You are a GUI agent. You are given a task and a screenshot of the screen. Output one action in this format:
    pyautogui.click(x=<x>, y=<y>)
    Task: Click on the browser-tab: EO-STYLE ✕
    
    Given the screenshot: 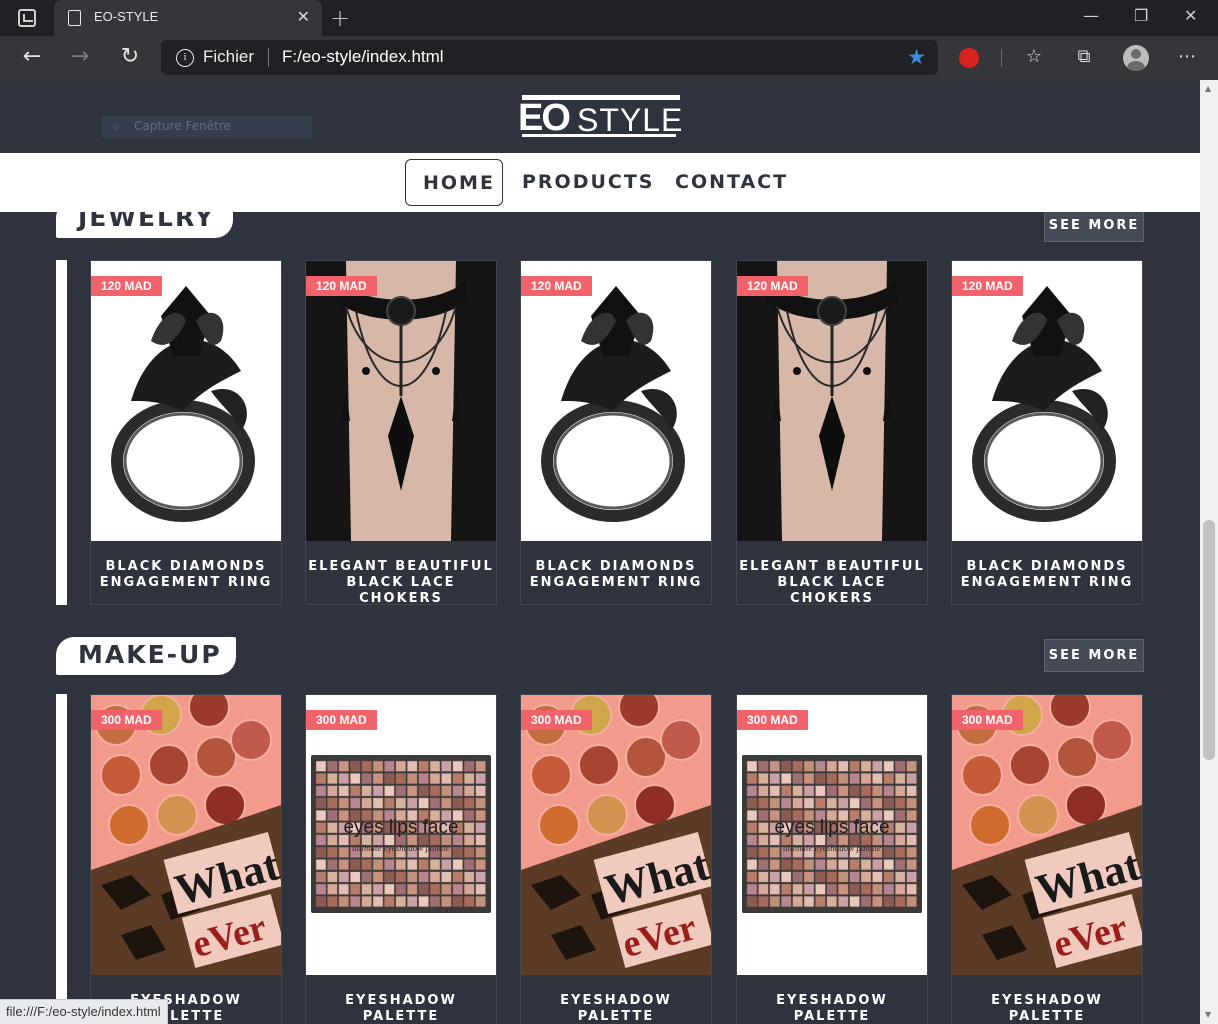 What is the action you would take?
    pyautogui.click(x=188, y=18)
    